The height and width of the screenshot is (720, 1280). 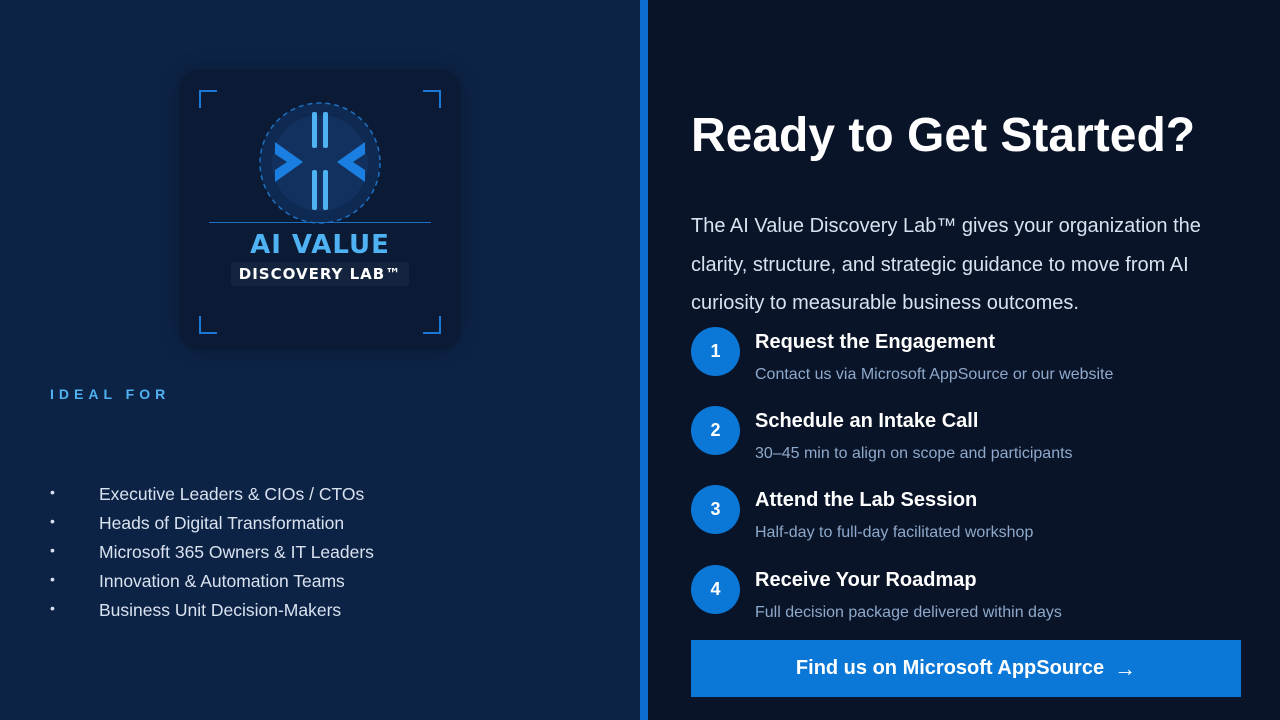 I want to click on step-number-badge: 2, so click(x=715, y=430).